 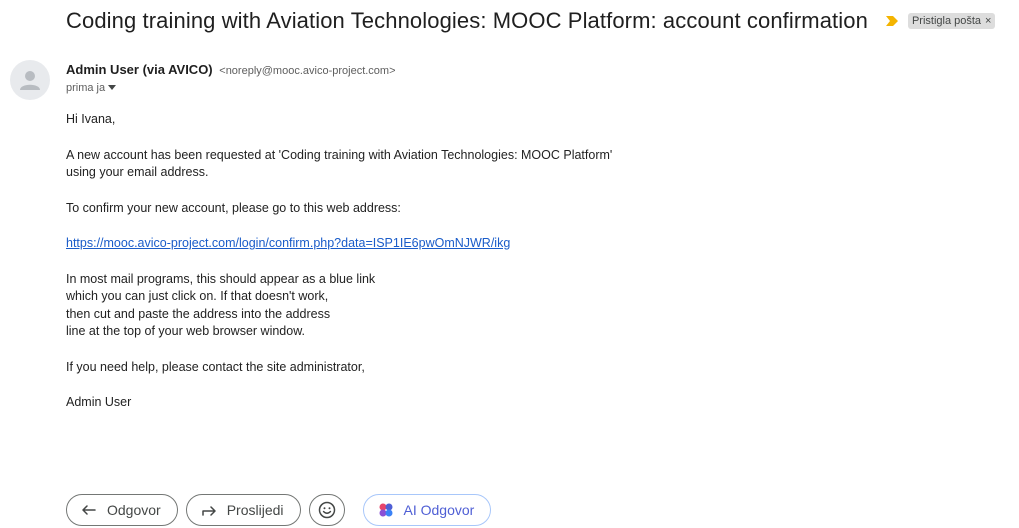 I want to click on ai-reply-label: AI Odgovor, so click(x=439, y=510).